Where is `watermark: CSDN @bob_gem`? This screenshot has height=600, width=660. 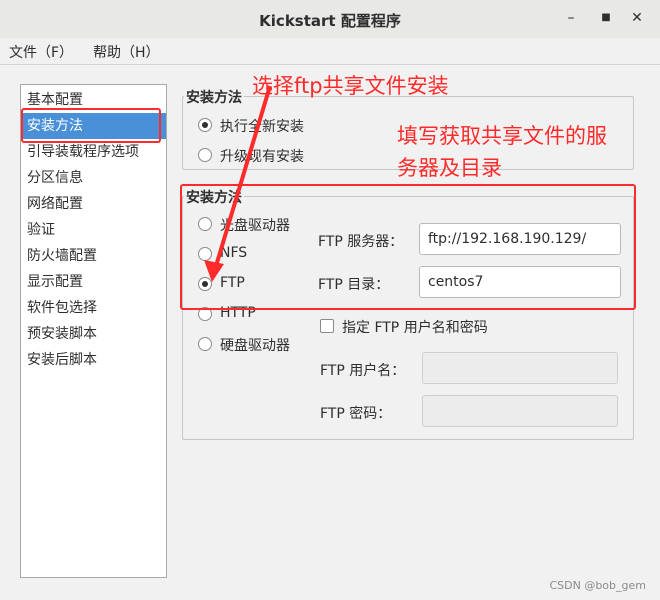
watermark: CSDN @bob_gem is located at coordinates (597, 585).